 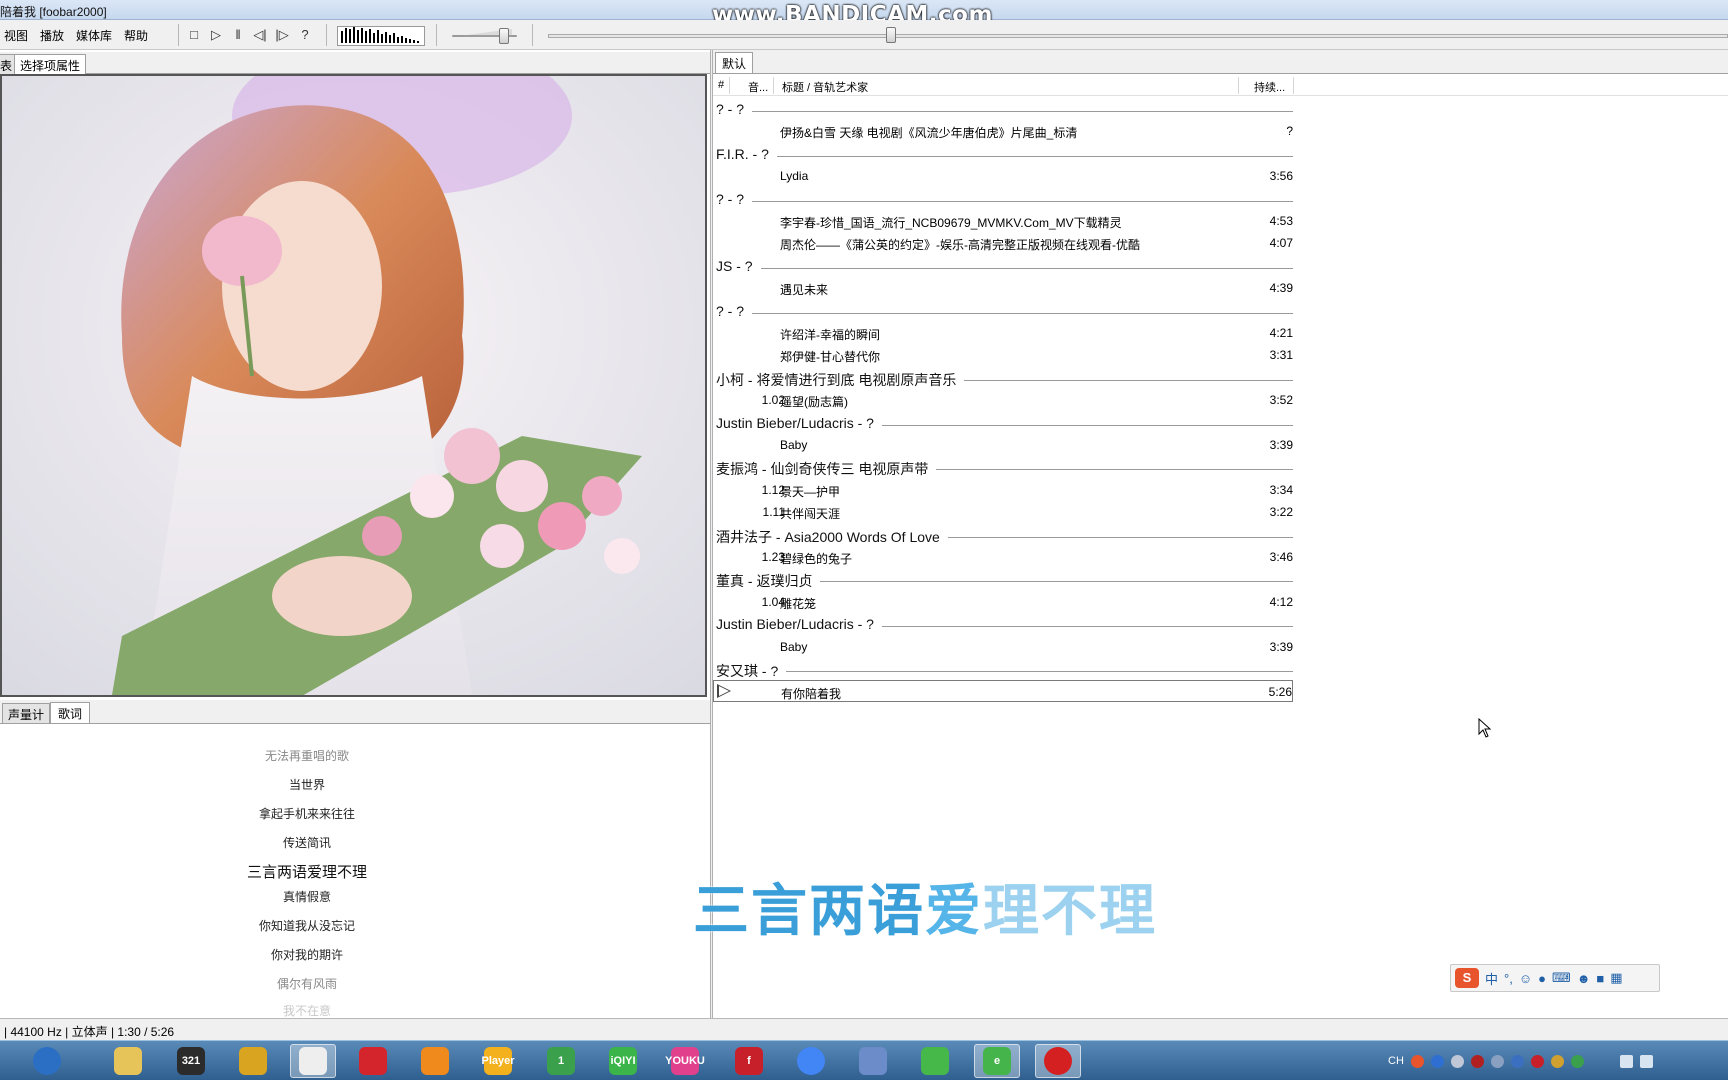 What do you see at coordinates (306, 926) in the screenshot?
I see `lyric-line: 你知道我从没忘记` at bounding box center [306, 926].